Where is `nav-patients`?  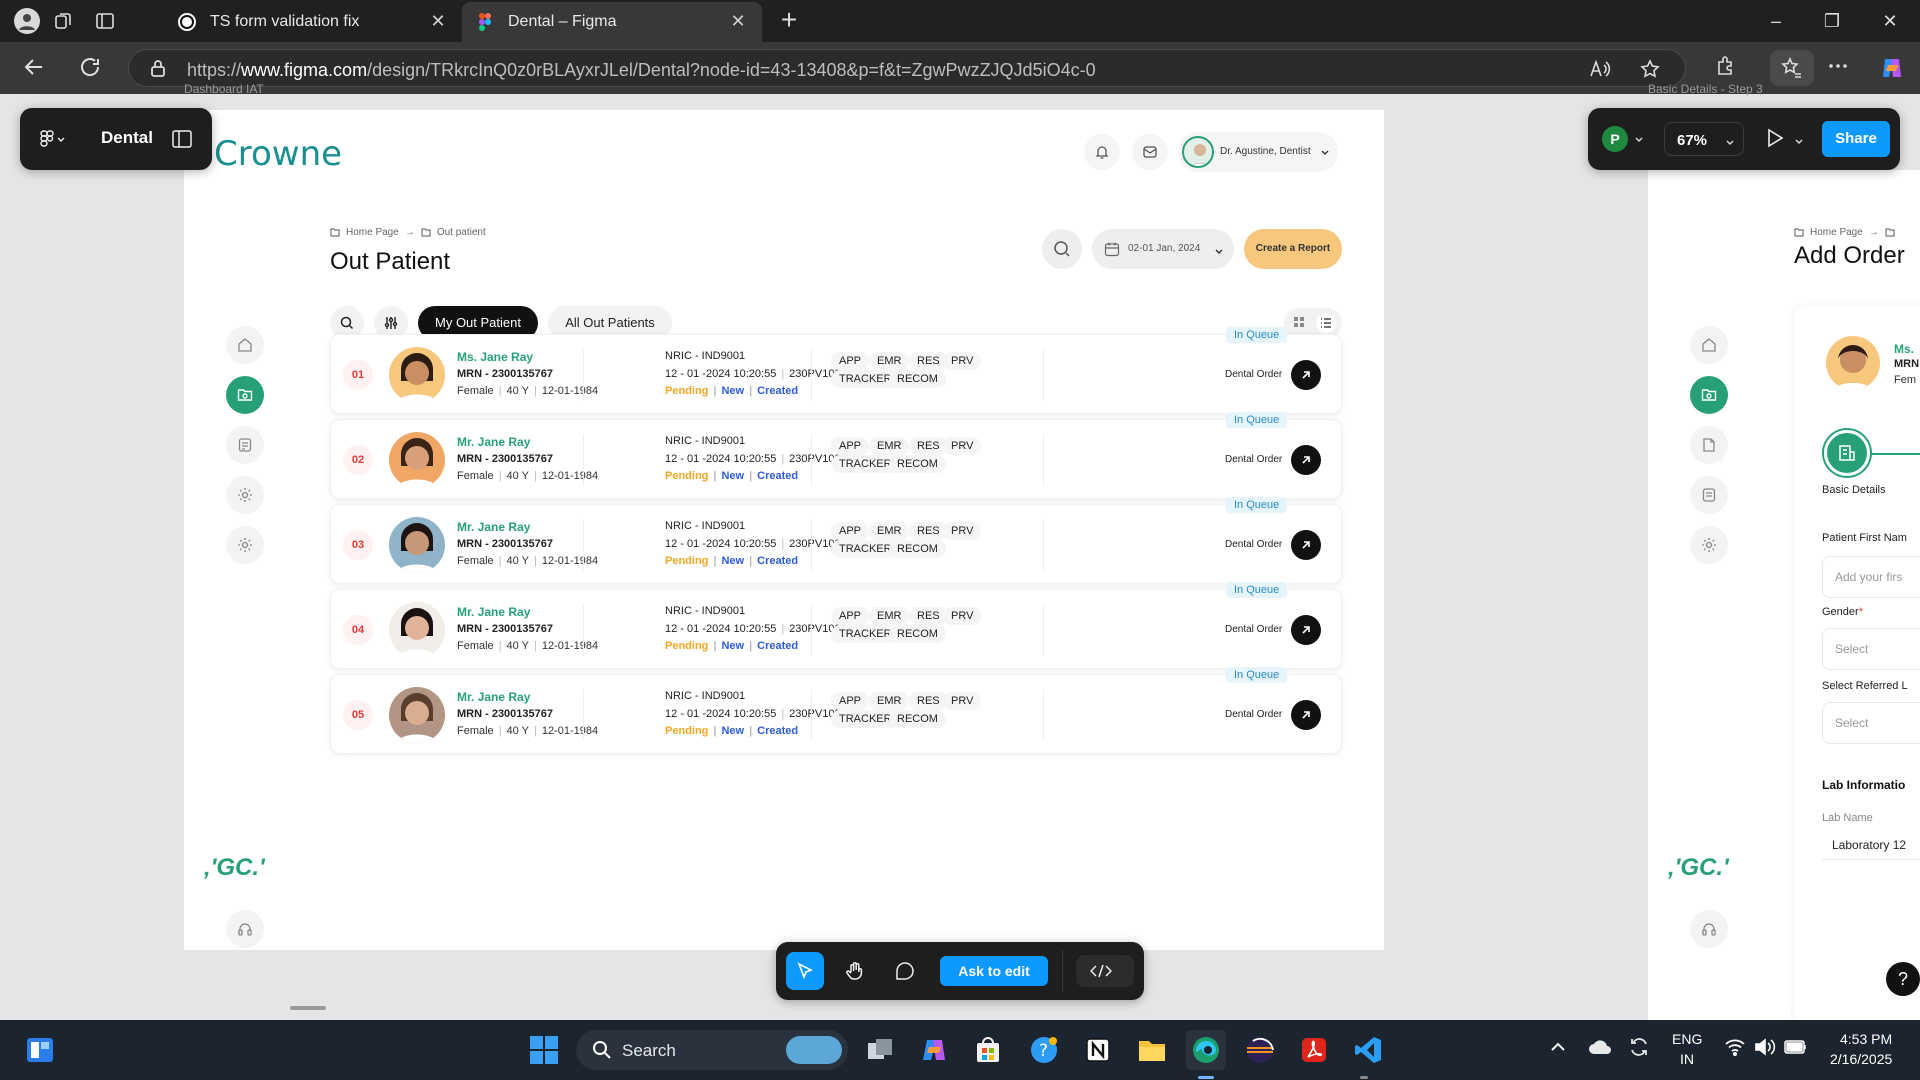
nav-patients is located at coordinates (1709, 395).